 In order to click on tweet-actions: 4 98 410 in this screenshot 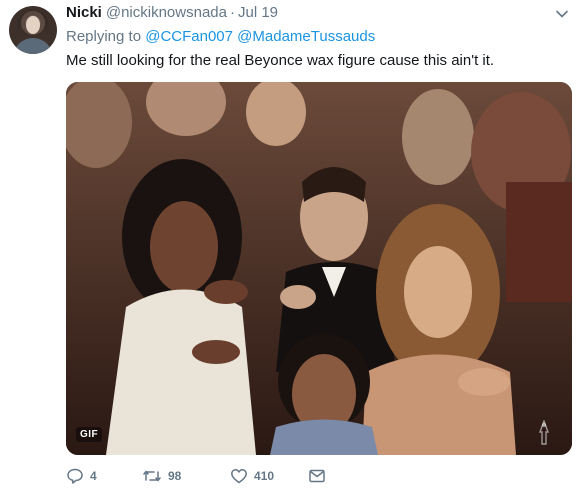, I will do `click(216, 476)`.